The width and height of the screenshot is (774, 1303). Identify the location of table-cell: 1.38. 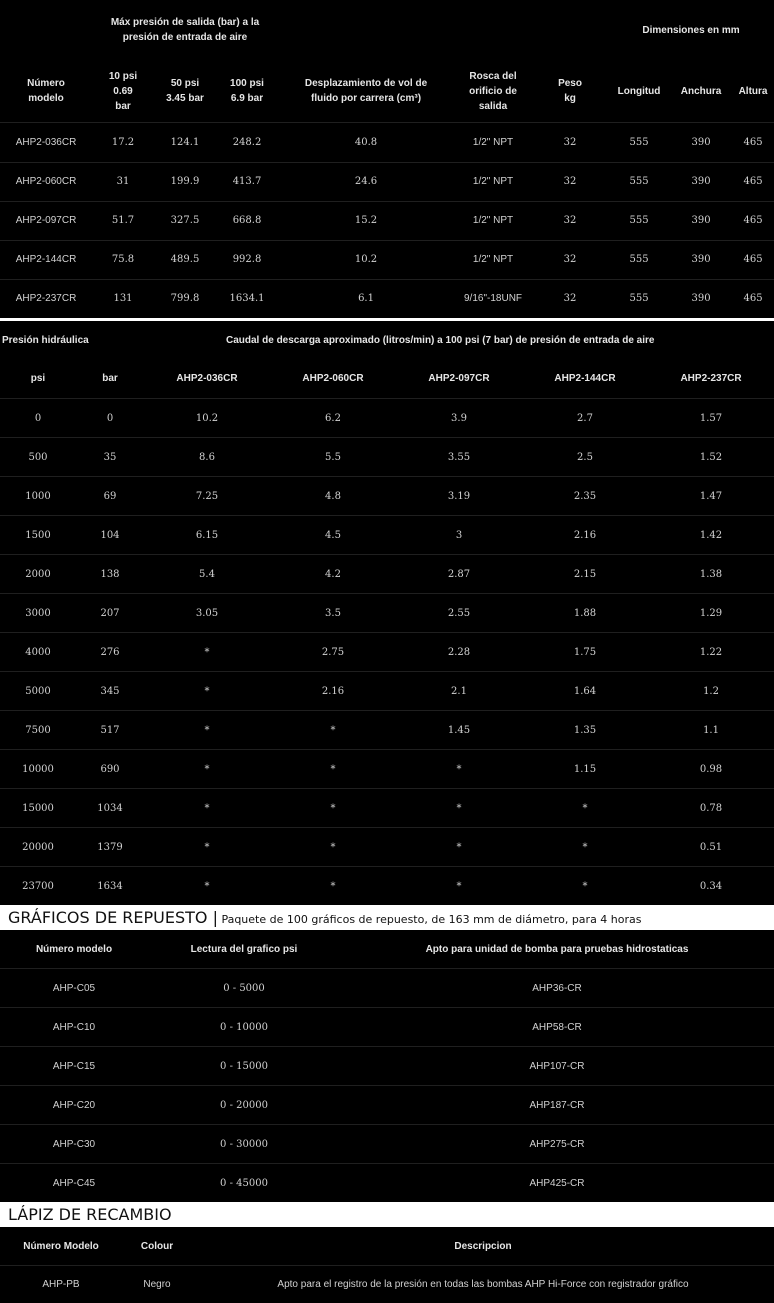
(711, 574).